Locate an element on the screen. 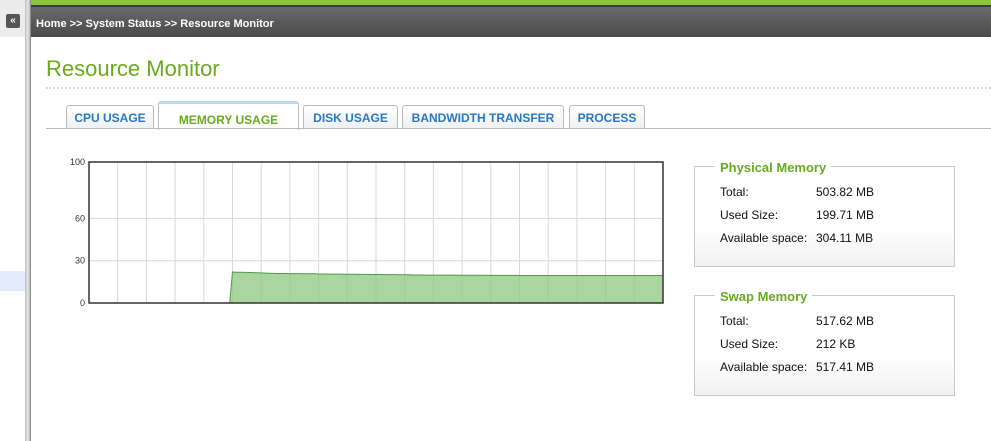  y-tick-label: 100 is located at coordinates (77, 162).